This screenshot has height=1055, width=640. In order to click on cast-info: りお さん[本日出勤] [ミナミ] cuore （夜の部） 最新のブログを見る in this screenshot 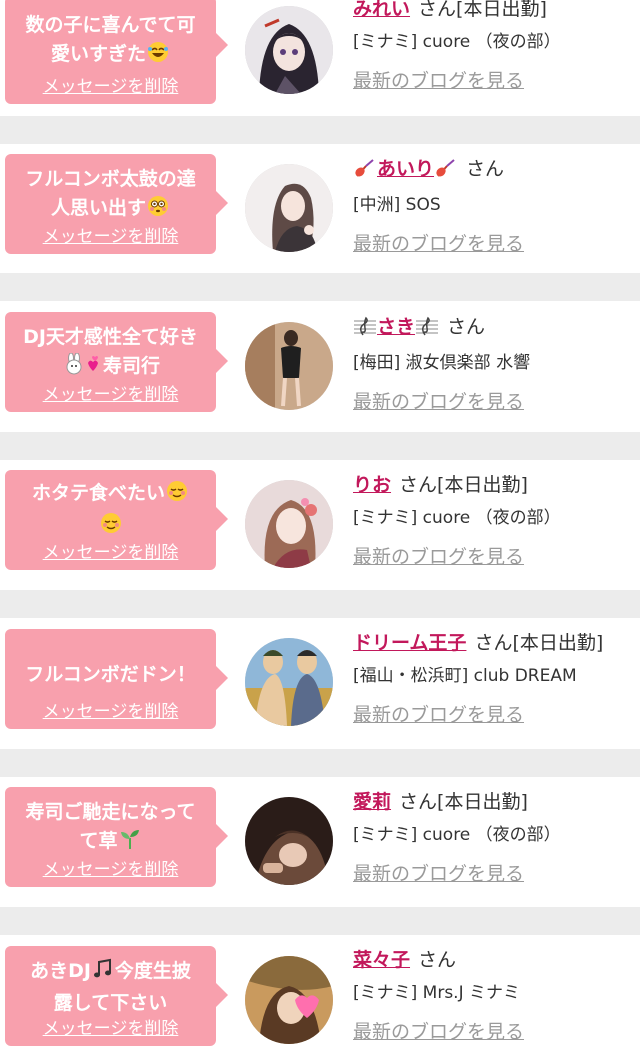, I will do `click(495, 521)`.